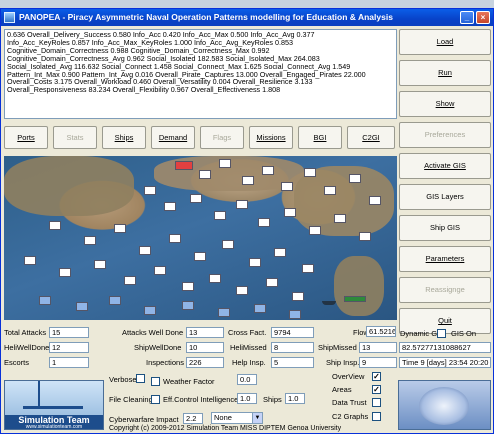 Image resolution: width=494 pixels, height=434 pixels. Describe the element at coordinates (445, 42) in the screenshot. I see `load-button: Load` at that location.